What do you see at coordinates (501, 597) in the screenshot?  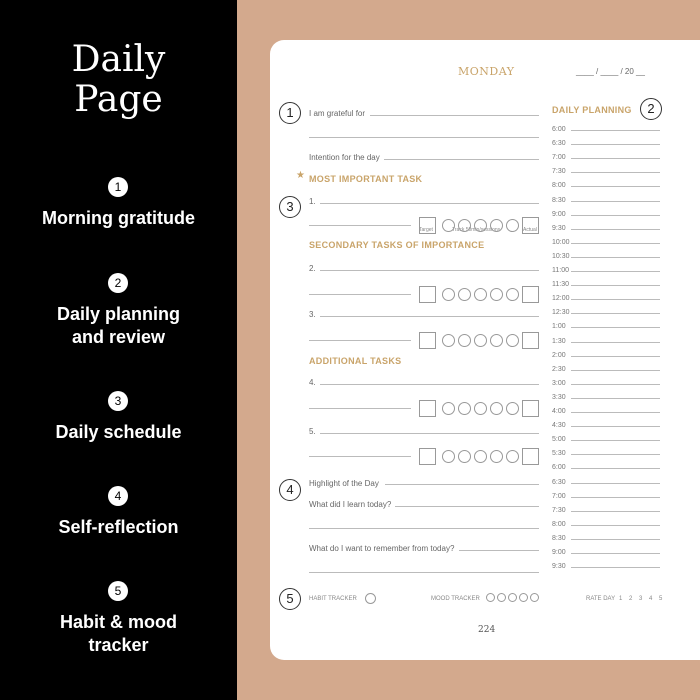 I see `sad-face-icon` at bounding box center [501, 597].